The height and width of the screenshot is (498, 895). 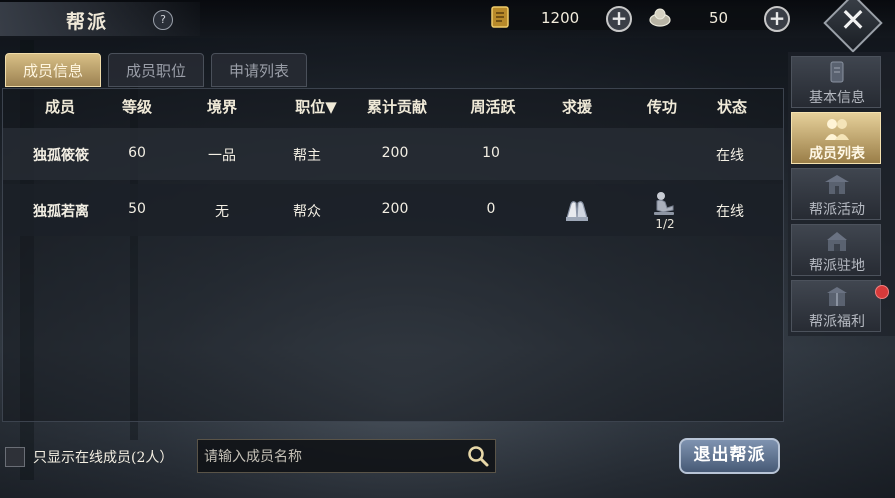 I want to click on gold-scroll-icon, so click(x=500, y=17).